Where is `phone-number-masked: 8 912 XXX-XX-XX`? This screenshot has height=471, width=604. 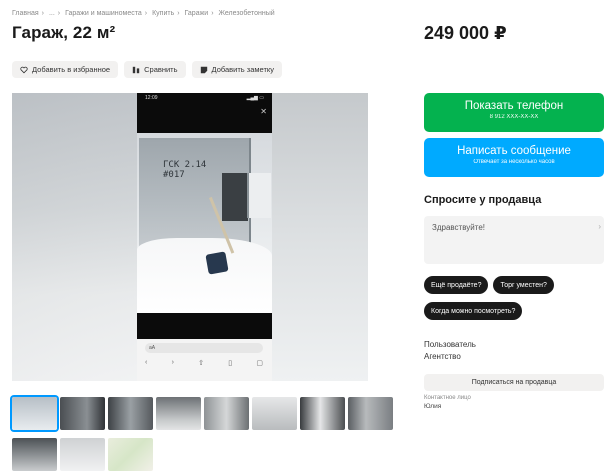 phone-number-masked: 8 912 XXX-XX-XX is located at coordinates (514, 117).